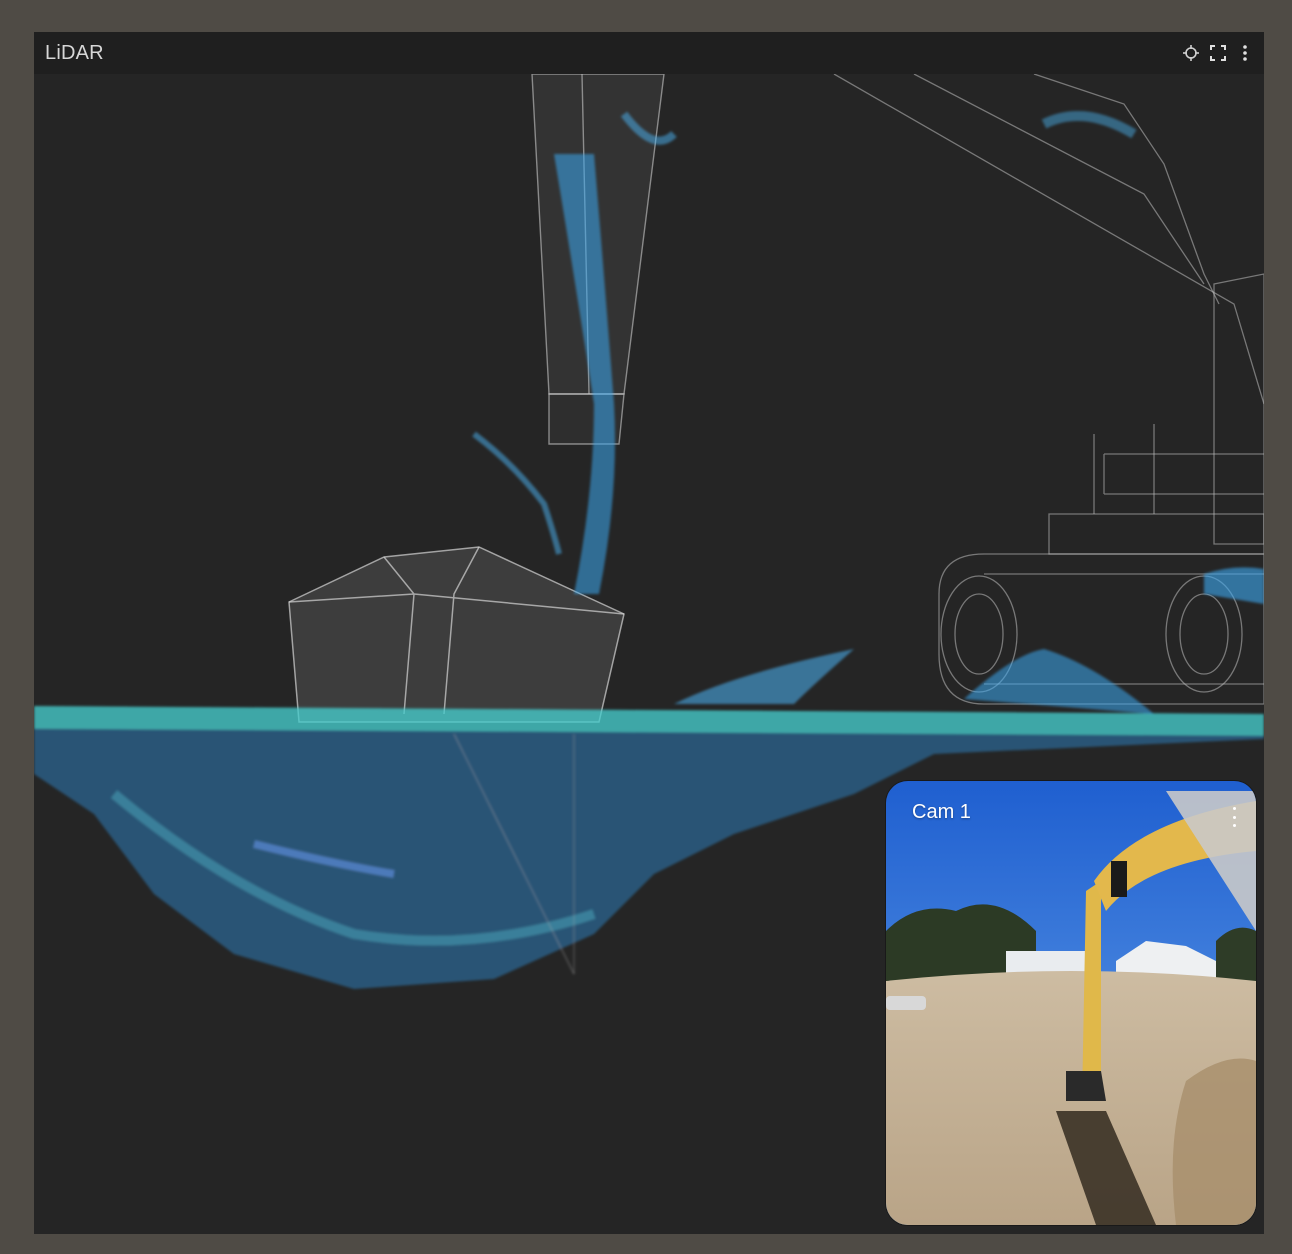  I want to click on header-toolbar, so click(1218, 53).